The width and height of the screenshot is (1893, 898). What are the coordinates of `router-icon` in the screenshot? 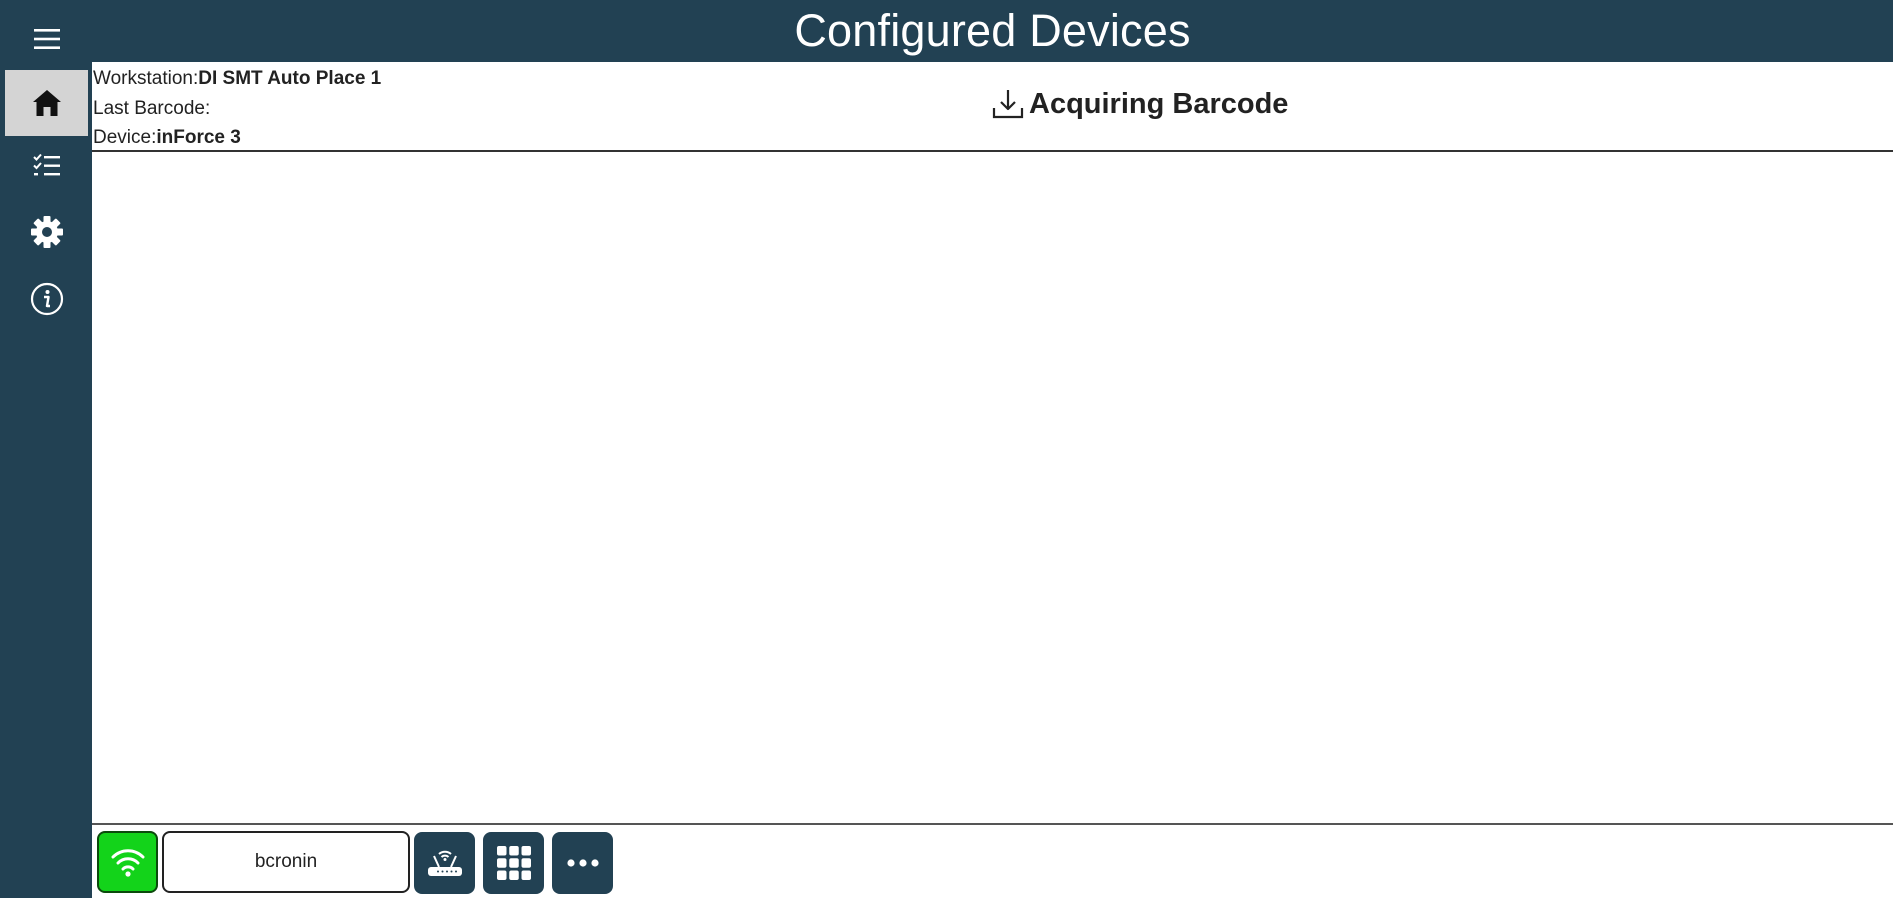 It's located at (444, 863).